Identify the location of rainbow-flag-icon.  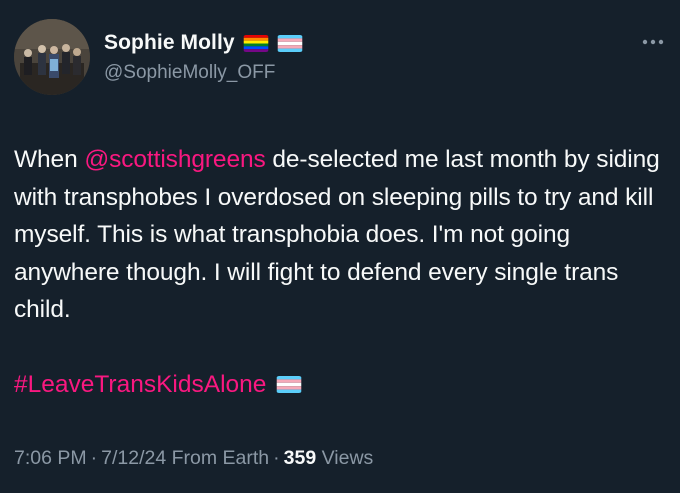
(256, 43).